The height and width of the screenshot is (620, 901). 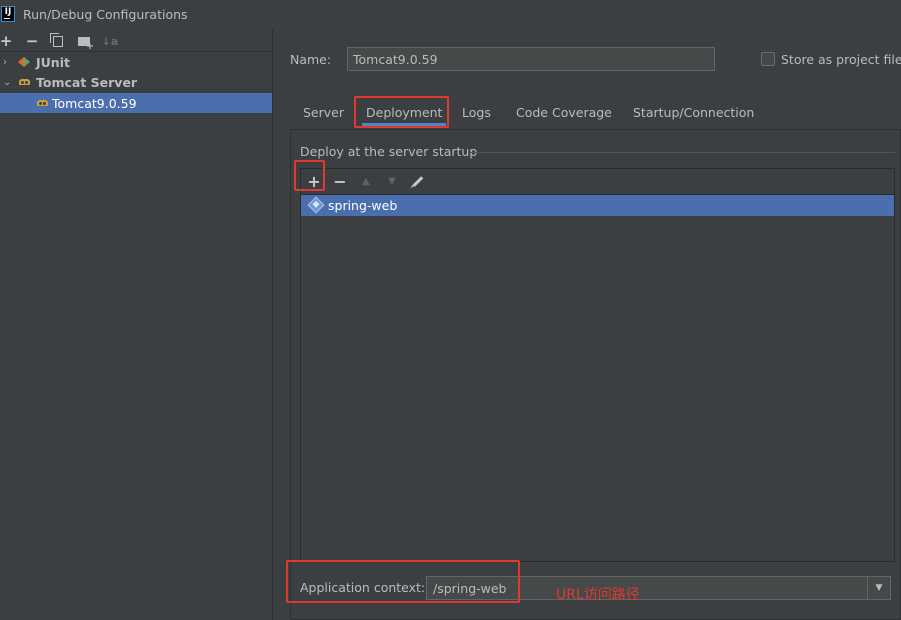 What do you see at coordinates (693, 112) in the screenshot?
I see `tab-startup-connection: Startup/Connection` at bounding box center [693, 112].